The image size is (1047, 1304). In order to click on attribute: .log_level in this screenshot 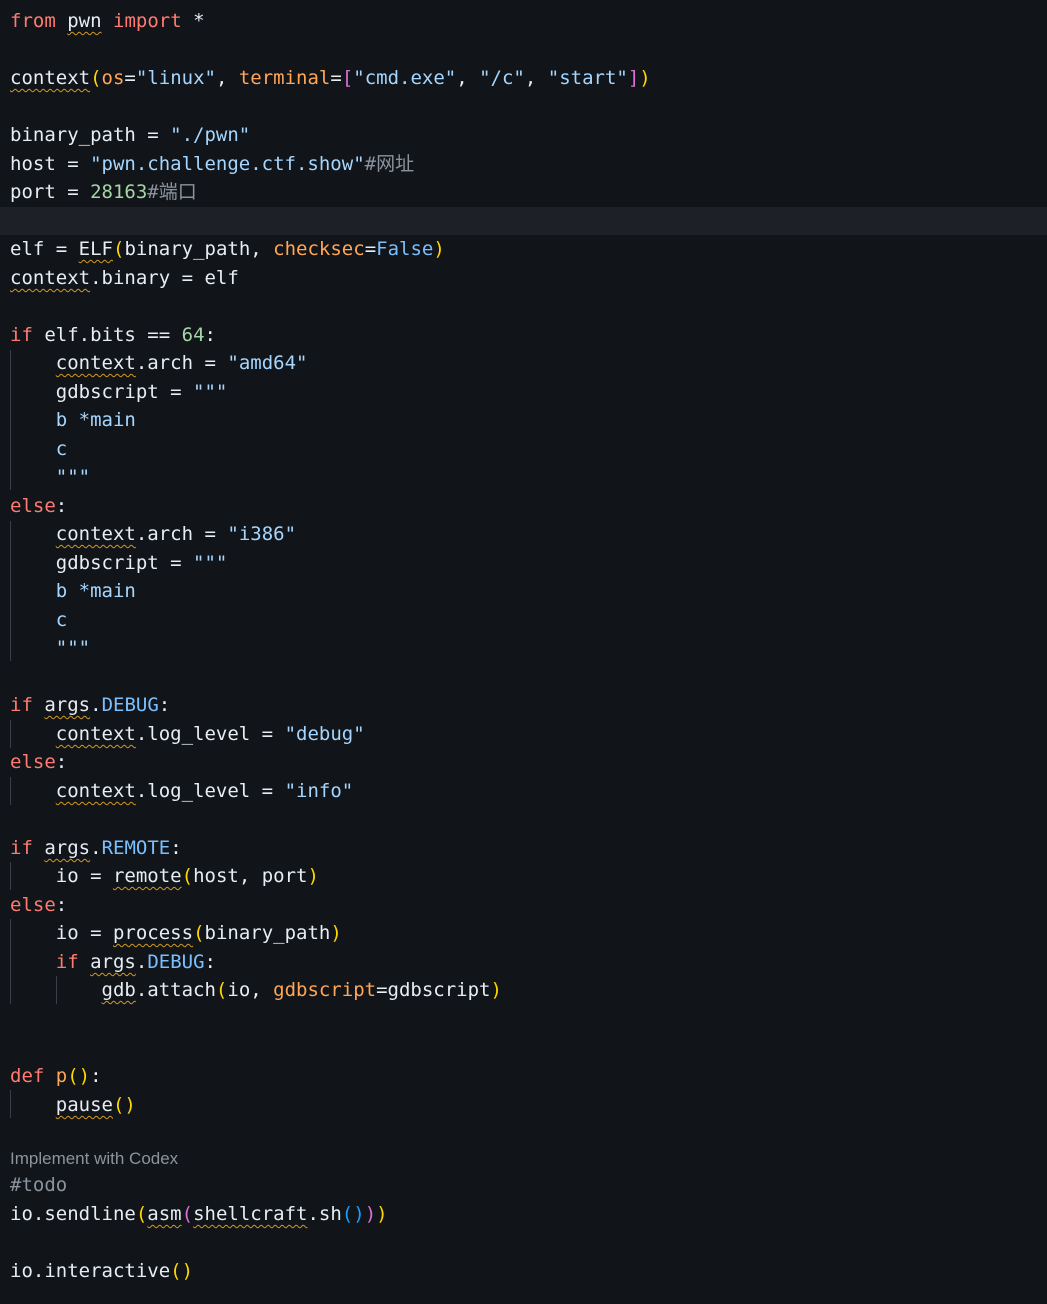, I will do `click(193, 791)`.